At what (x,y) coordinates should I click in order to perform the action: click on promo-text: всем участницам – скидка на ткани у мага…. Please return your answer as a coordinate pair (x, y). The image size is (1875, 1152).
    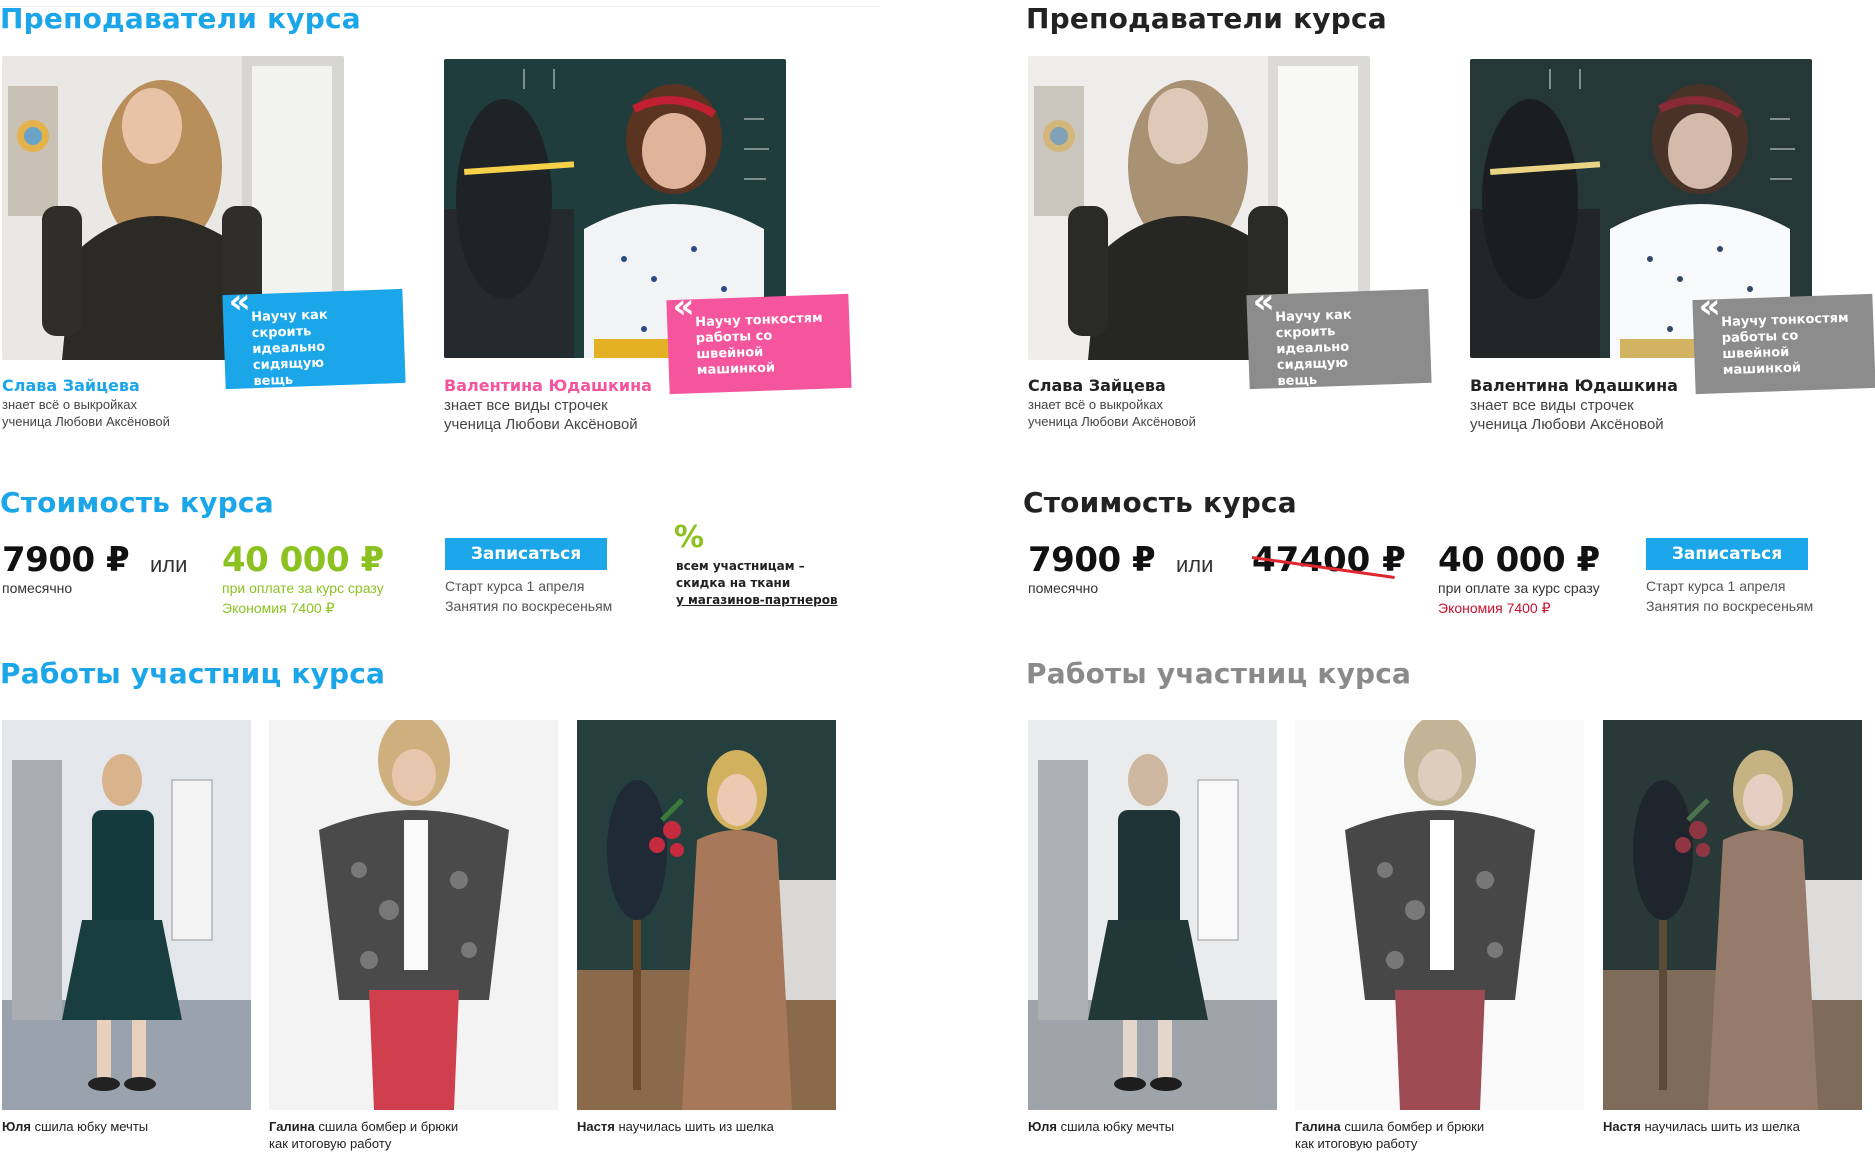
    Looking at the image, I should click on (757, 583).